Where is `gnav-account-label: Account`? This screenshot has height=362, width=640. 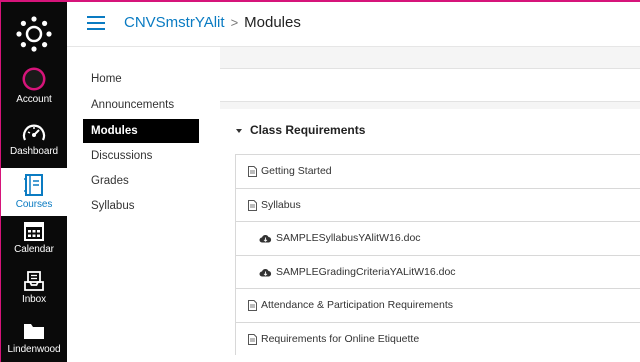
gnav-account-label: Account is located at coordinates (34, 99).